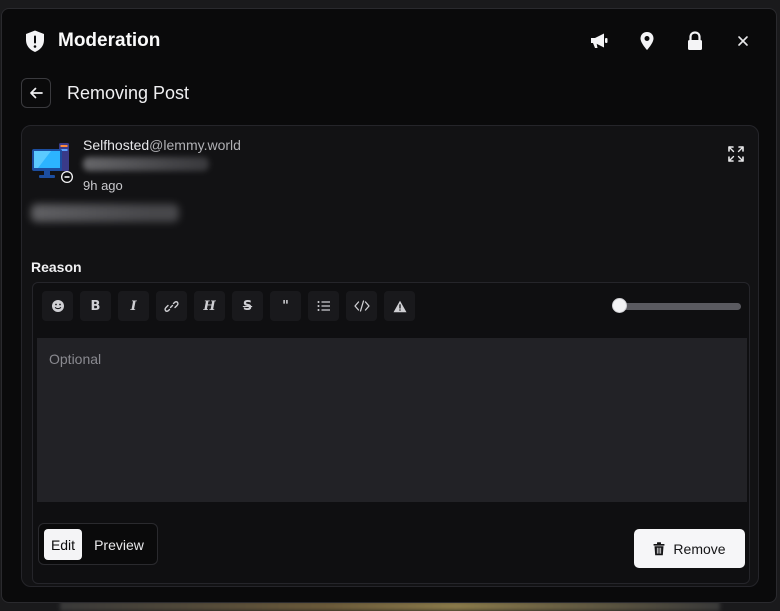 This screenshot has height=611, width=780. I want to click on warning-button, so click(399, 306).